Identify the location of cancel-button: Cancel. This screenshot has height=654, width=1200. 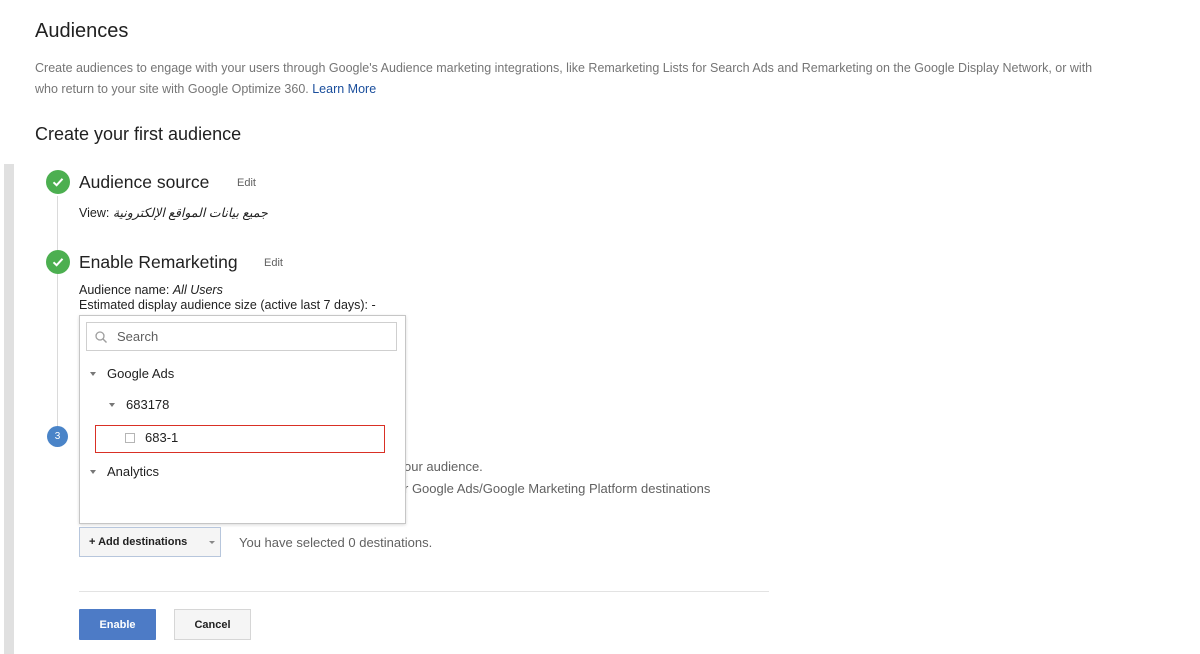
(212, 624).